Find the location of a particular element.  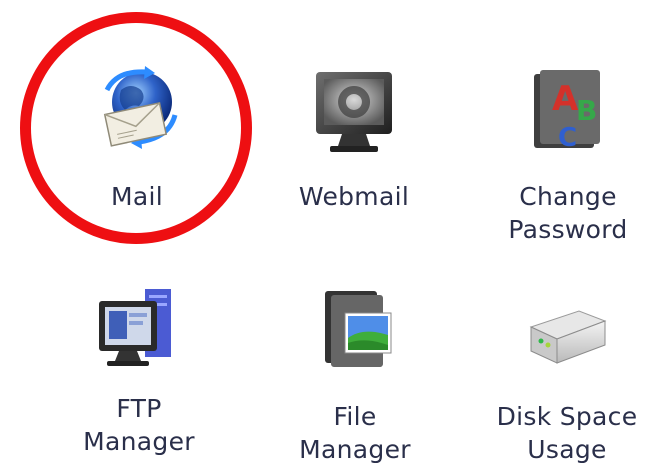

monitor-icon is located at coordinates (354, 110).